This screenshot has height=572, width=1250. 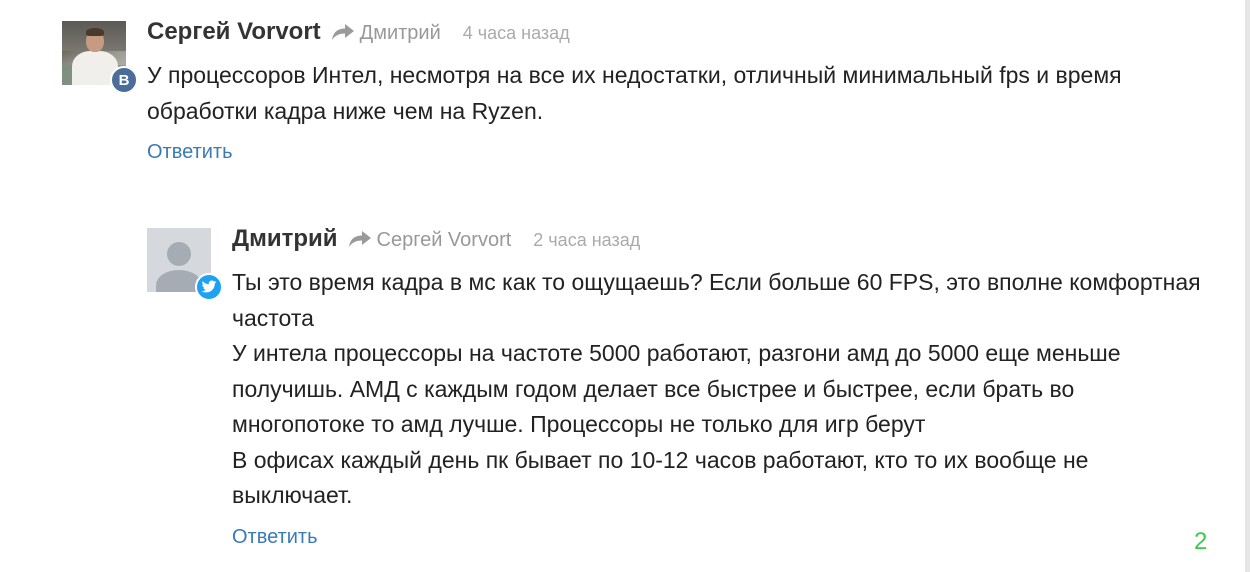 I want to click on author-name: Сергей Vorvort, so click(x=234, y=32).